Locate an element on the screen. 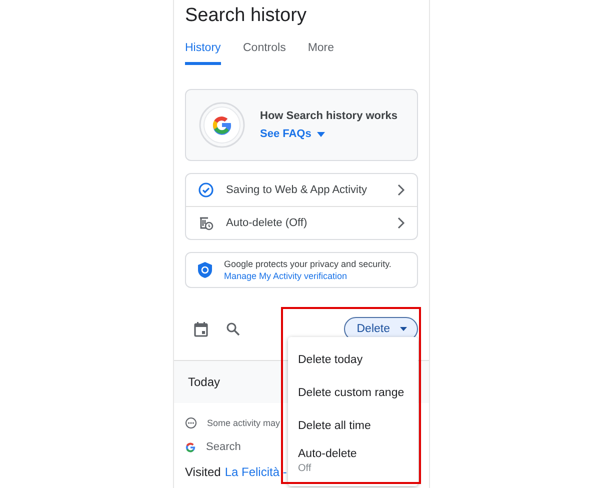 This screenshot has height=488, width=600. calendar-icon is located at coordinates (201, 329).